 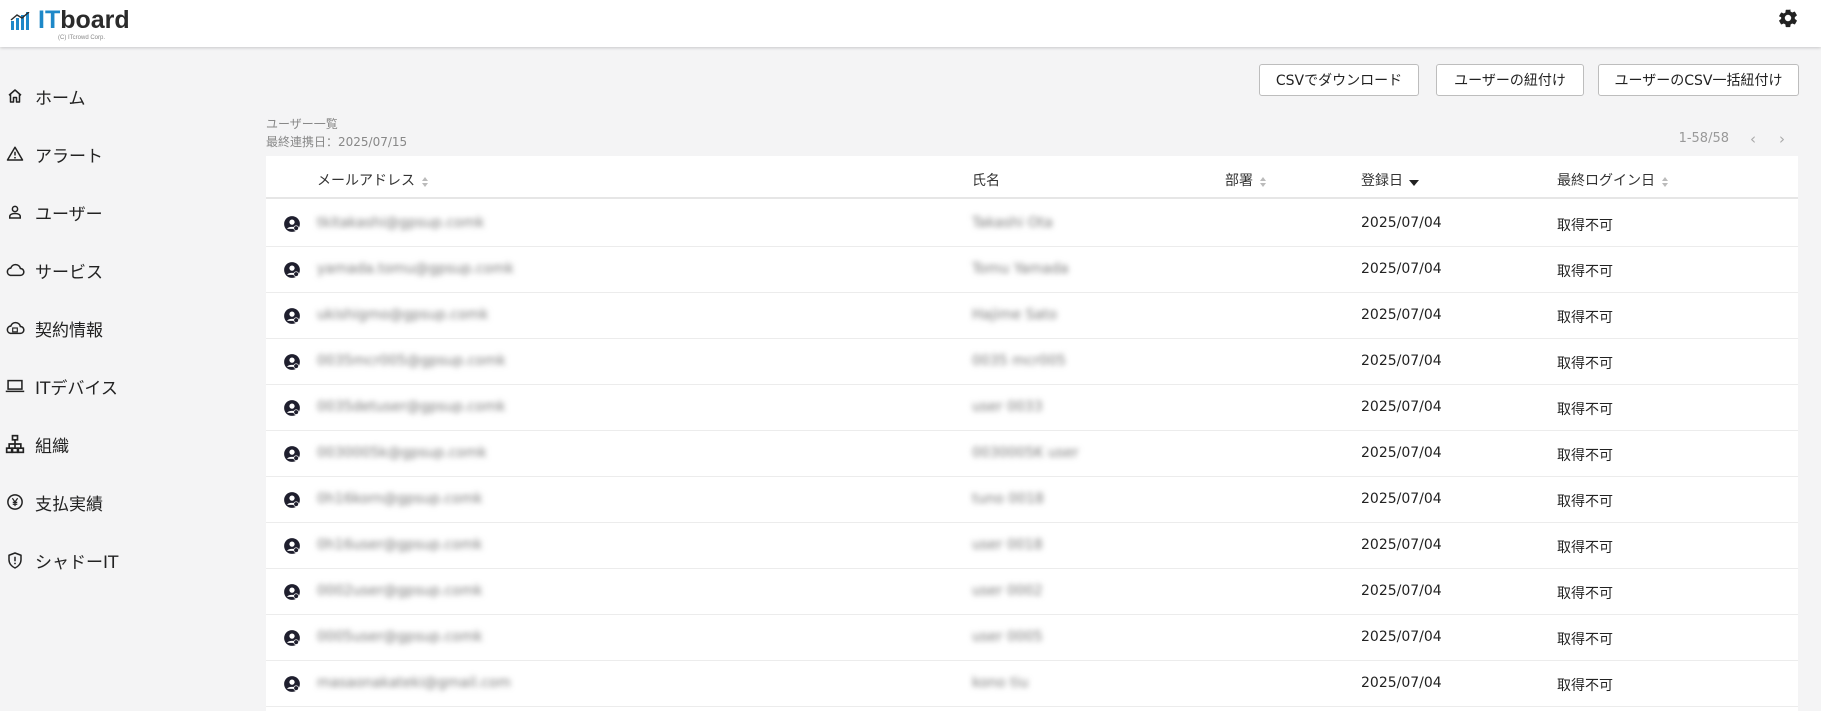 What do you see at coordinates (1246, 180) in the screenshot?
I see `column-header-department: 部署` at bounding box center [1246, 180].